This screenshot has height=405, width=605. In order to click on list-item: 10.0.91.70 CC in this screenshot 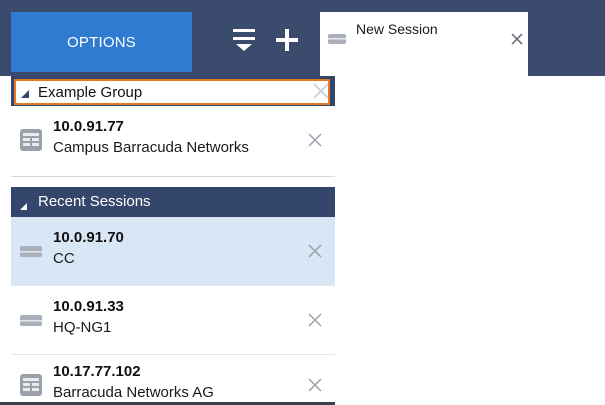, I will do `click(173, 251)`.